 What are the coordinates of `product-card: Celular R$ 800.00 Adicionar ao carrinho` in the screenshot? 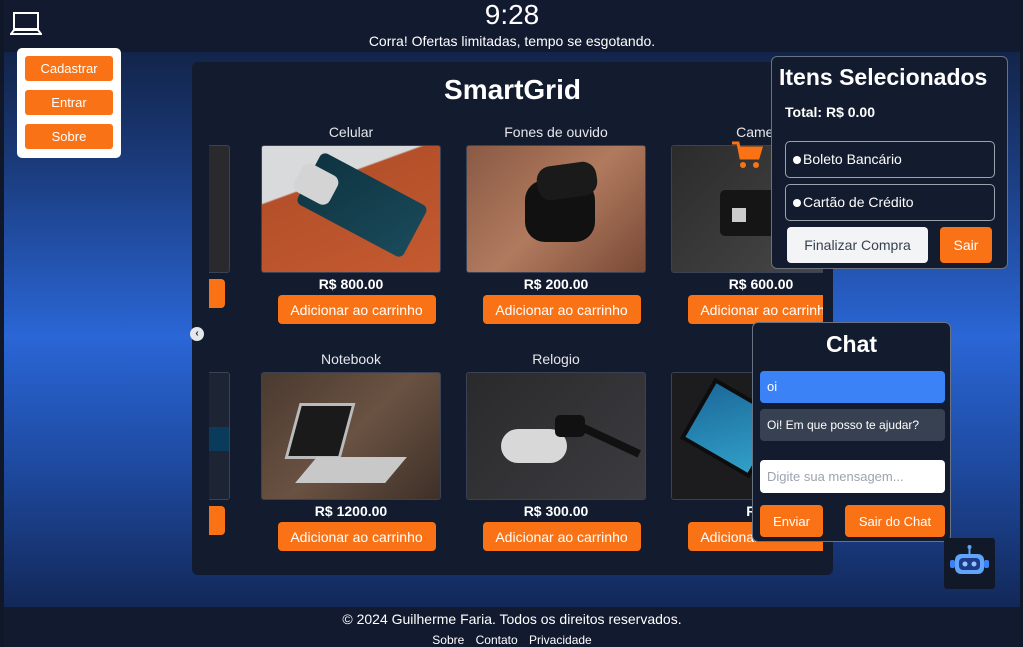 It's located at (351, 224).